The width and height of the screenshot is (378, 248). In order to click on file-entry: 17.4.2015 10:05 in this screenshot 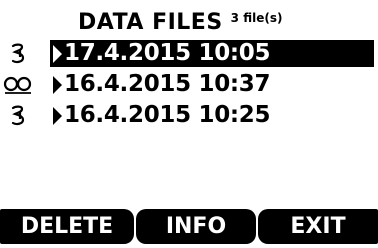, I will do `click(212, 53)`.